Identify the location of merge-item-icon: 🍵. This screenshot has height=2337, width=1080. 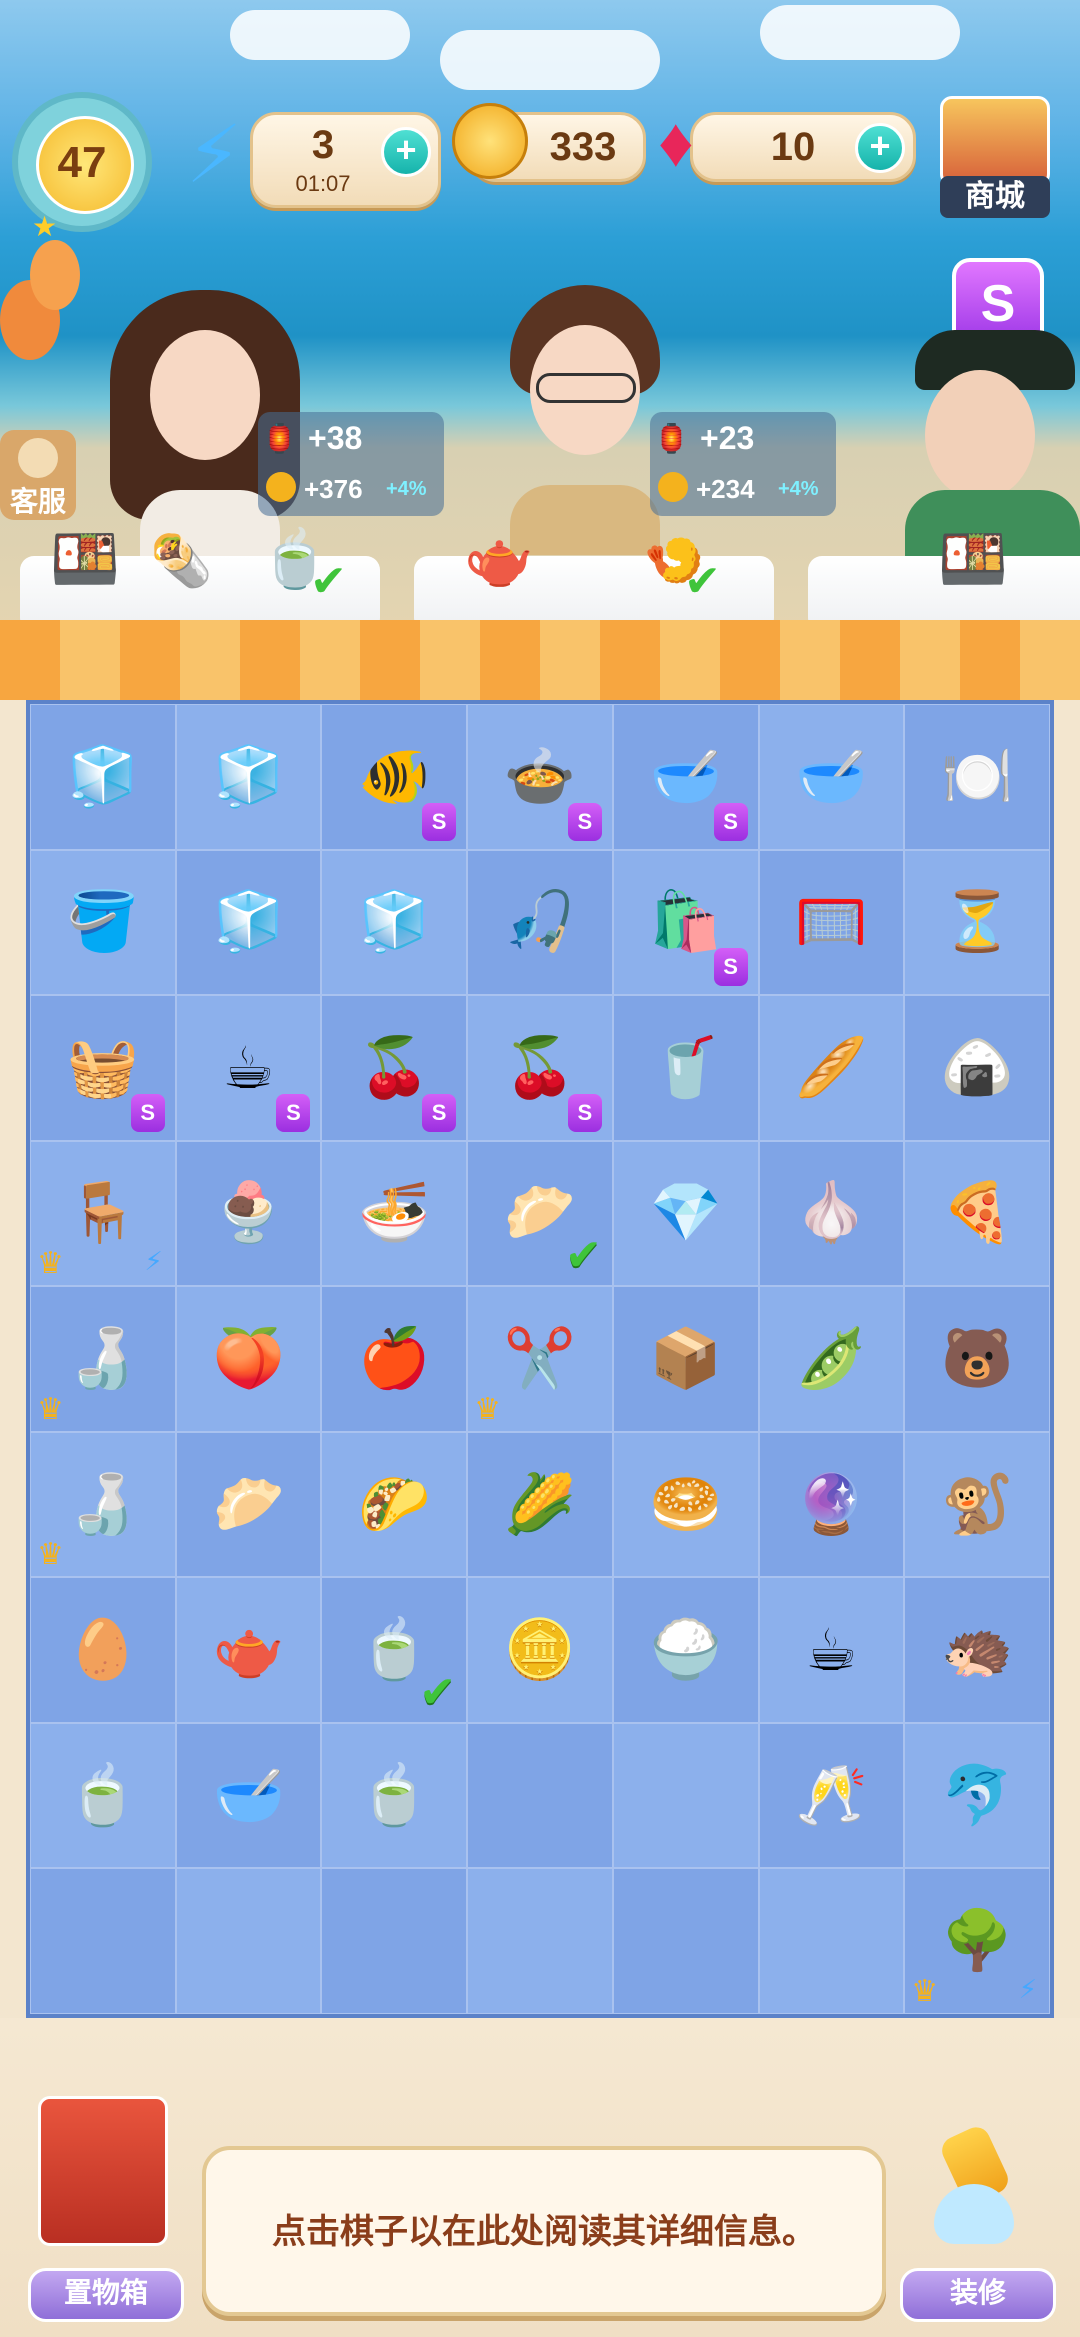
(394, 1796).